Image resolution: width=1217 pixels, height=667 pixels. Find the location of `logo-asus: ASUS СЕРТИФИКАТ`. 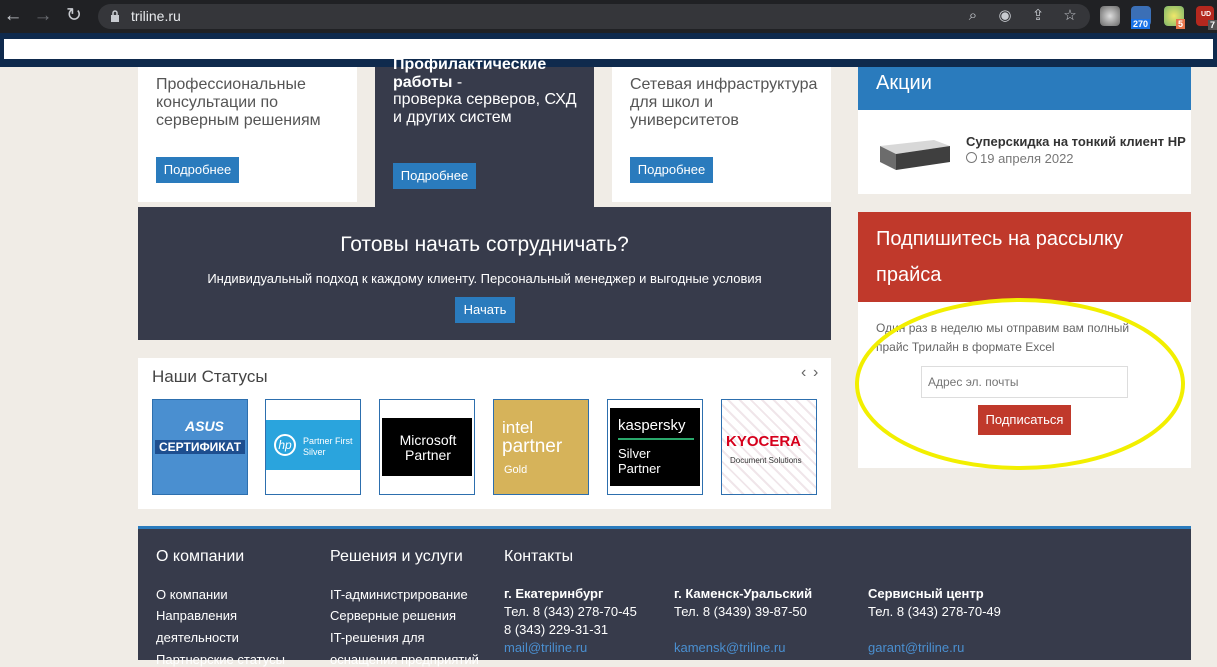

logo-asus: ASUS СЕРТИФИКАТ is located at coordinates (200, 447).